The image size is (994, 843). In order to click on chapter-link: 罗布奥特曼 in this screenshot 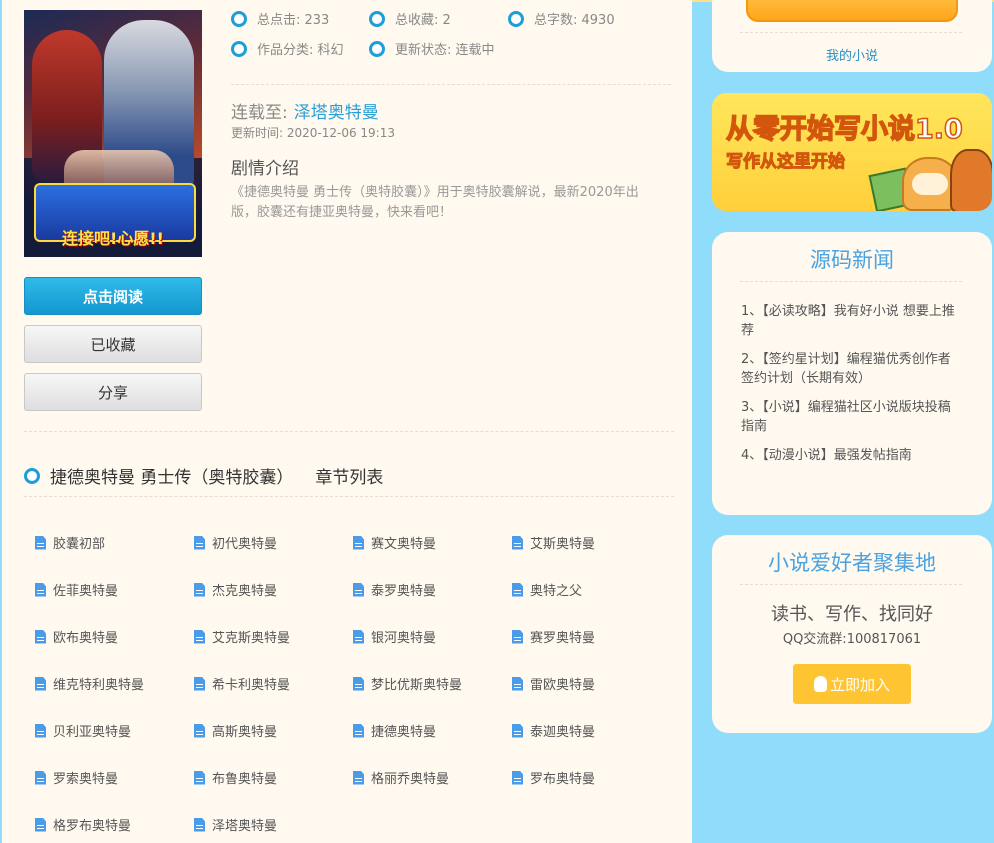, I will do `click(553, 777)`.